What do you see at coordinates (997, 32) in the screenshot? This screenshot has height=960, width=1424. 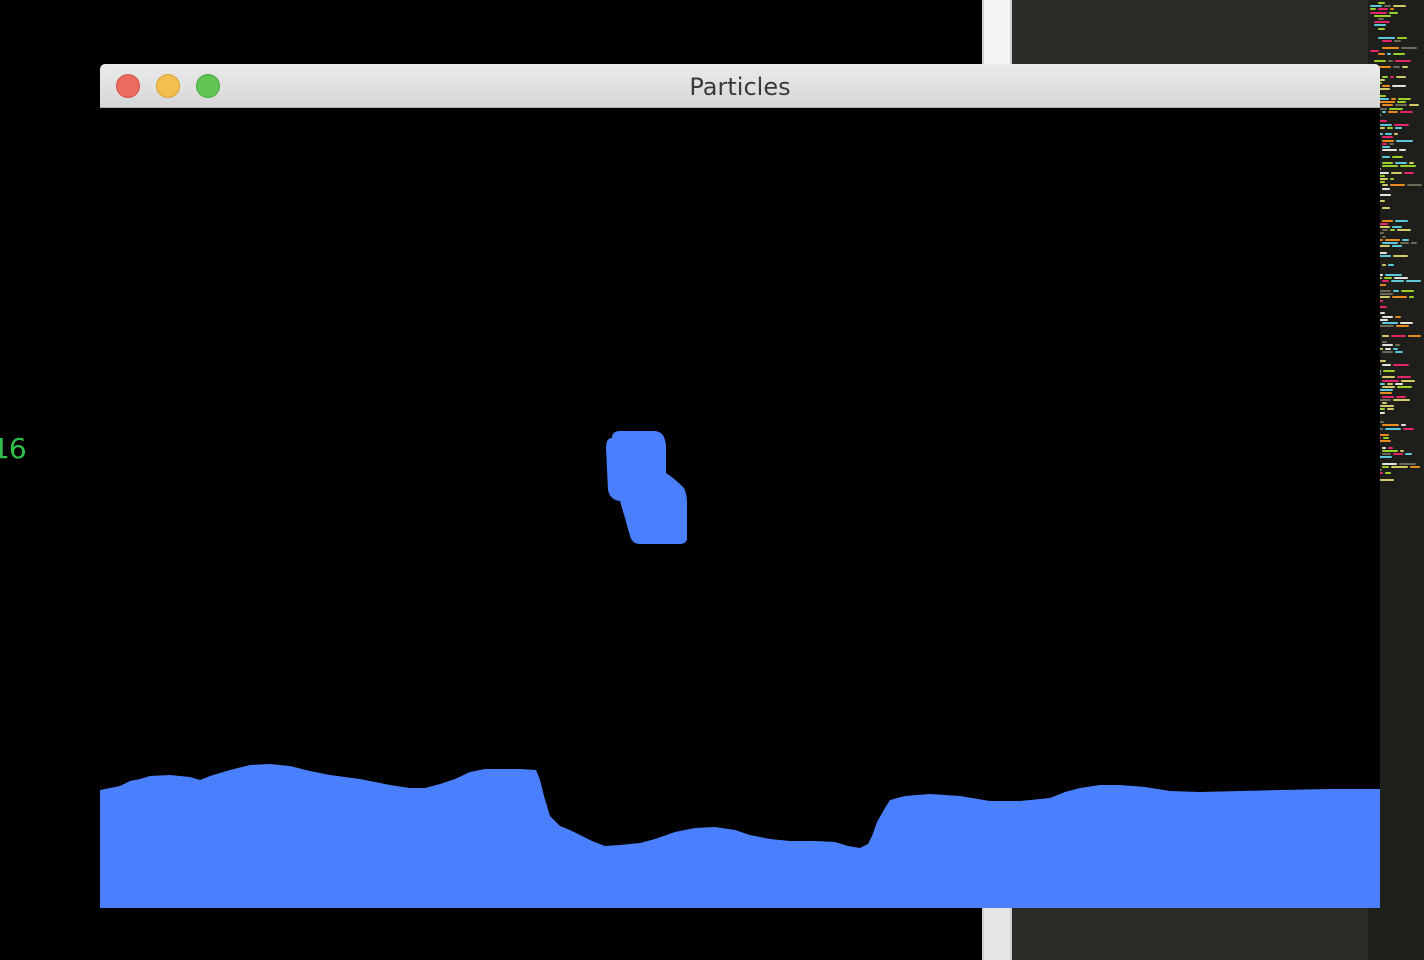 I see `background-scrollbar-thumb` at bounding box center [997, 32].